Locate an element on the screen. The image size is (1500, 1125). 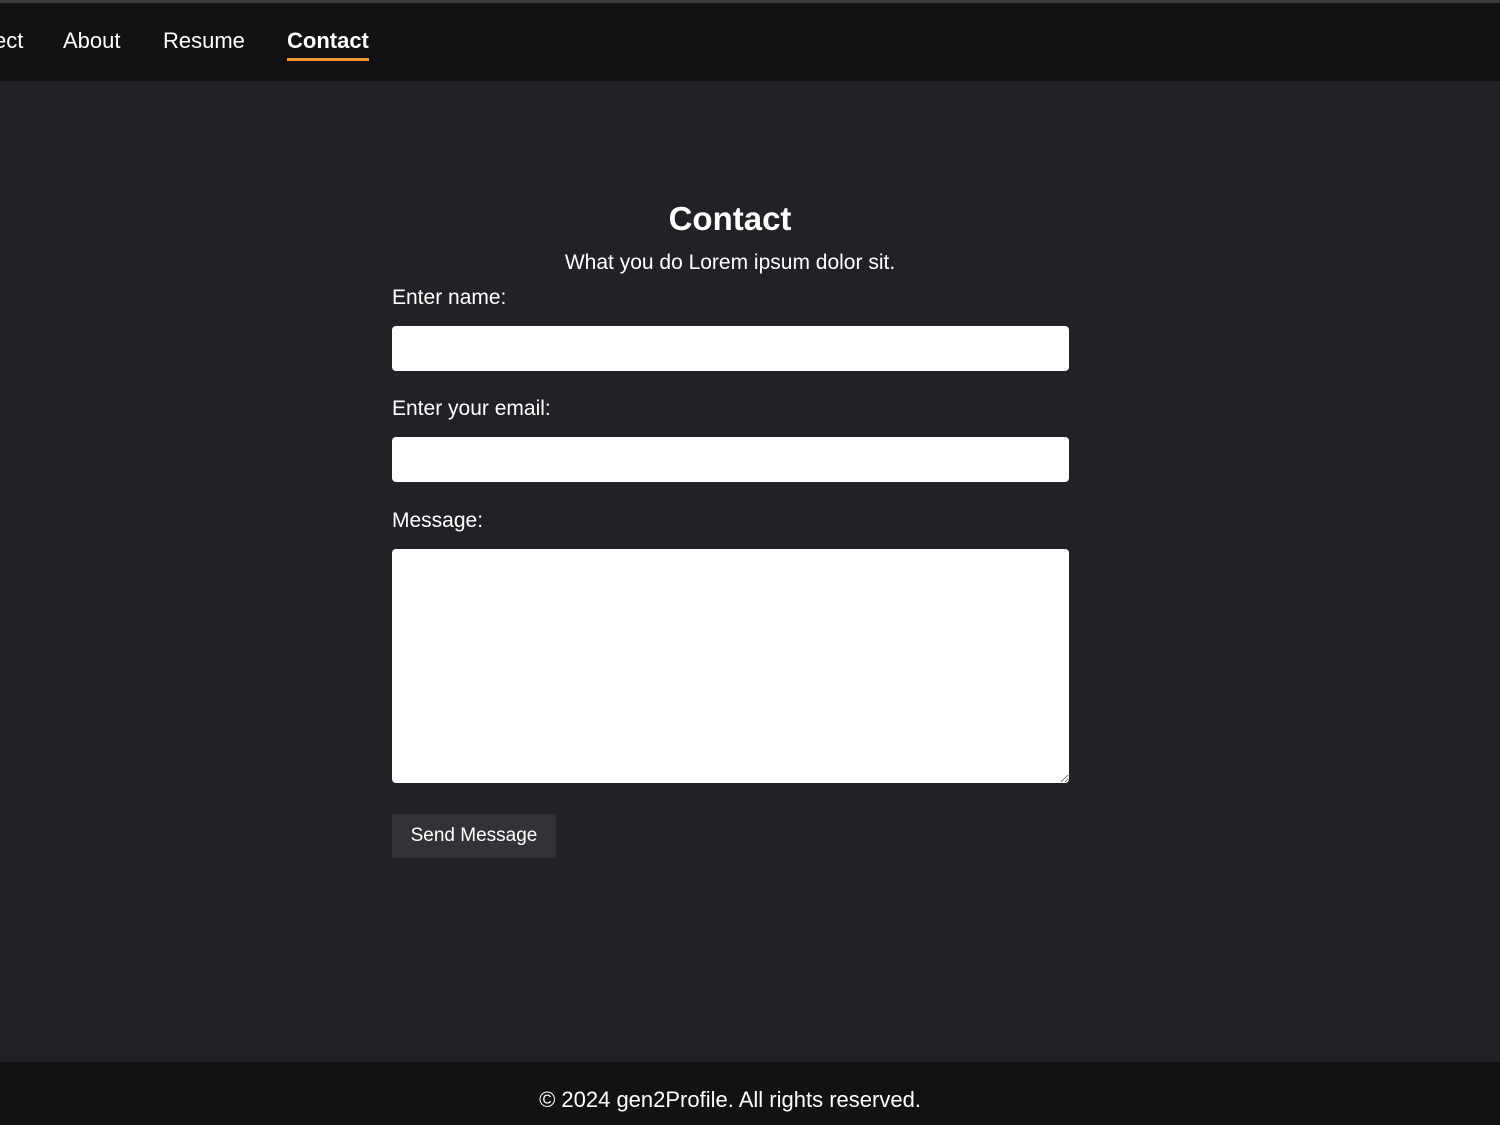
nav-link-contact: Contact is located at coordinates (328, 43).